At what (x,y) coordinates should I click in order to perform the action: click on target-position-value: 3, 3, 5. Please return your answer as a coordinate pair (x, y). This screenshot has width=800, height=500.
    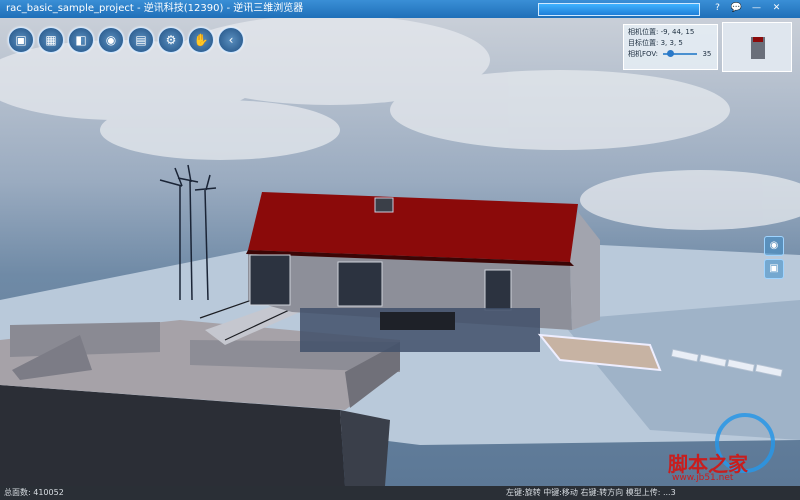
    Looking at the image, I should click on (671, 43).